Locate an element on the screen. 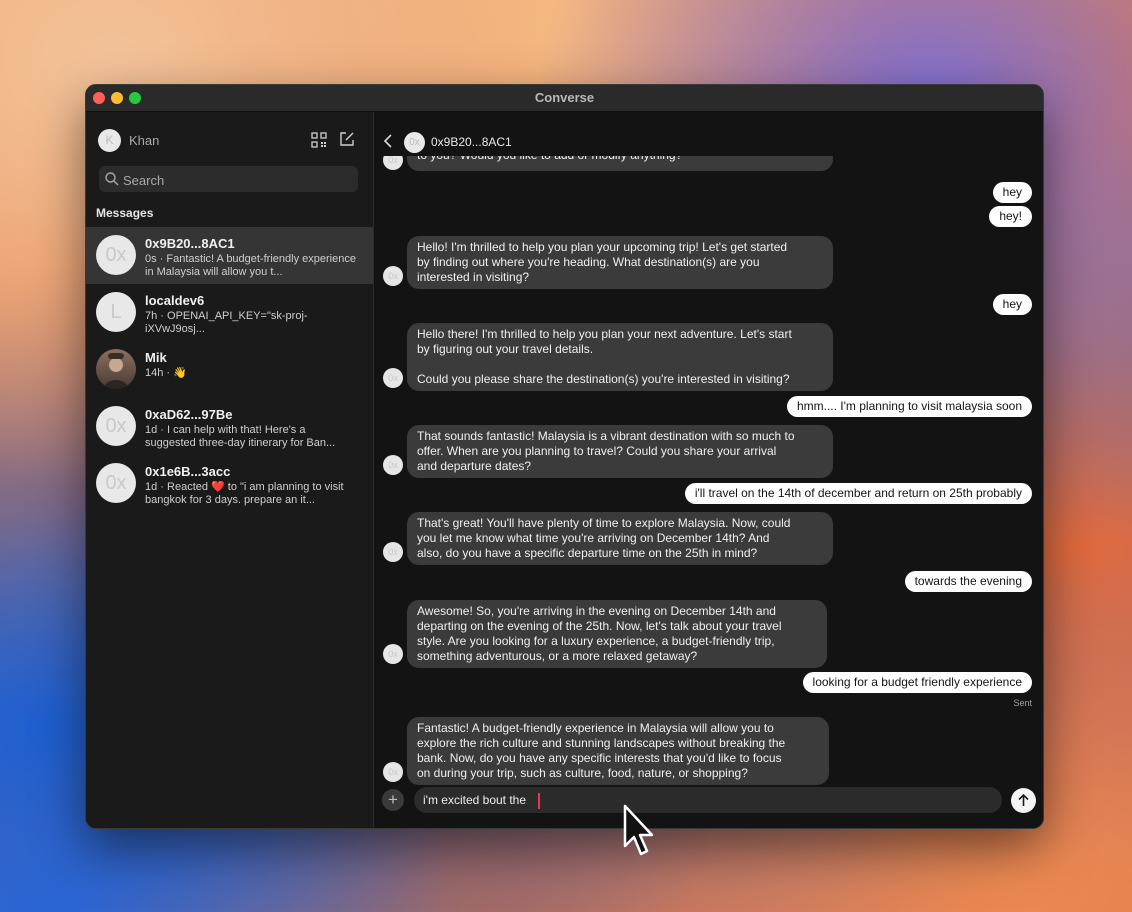  composer: + is located at coordinates (708, 803).